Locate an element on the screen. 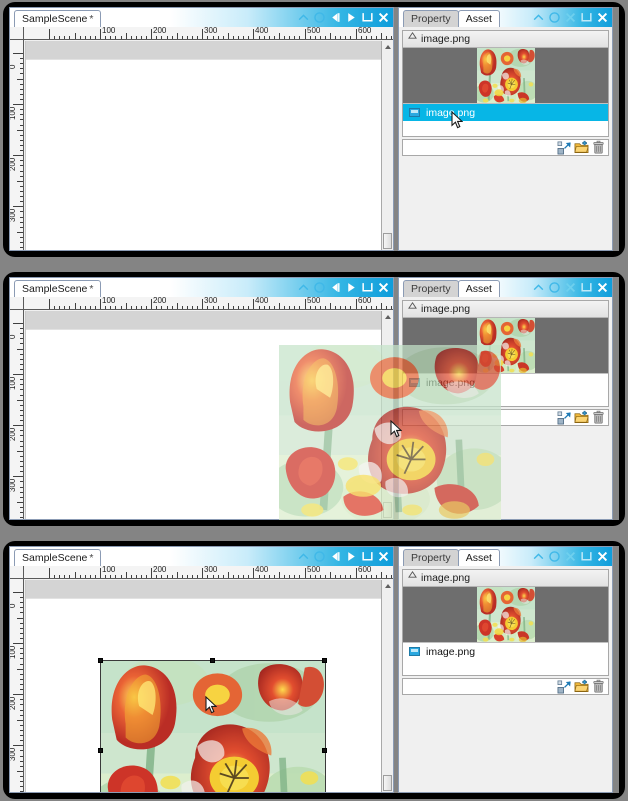  asset-dock-body-3: image.png image.png is located at coordinates (505, 679).